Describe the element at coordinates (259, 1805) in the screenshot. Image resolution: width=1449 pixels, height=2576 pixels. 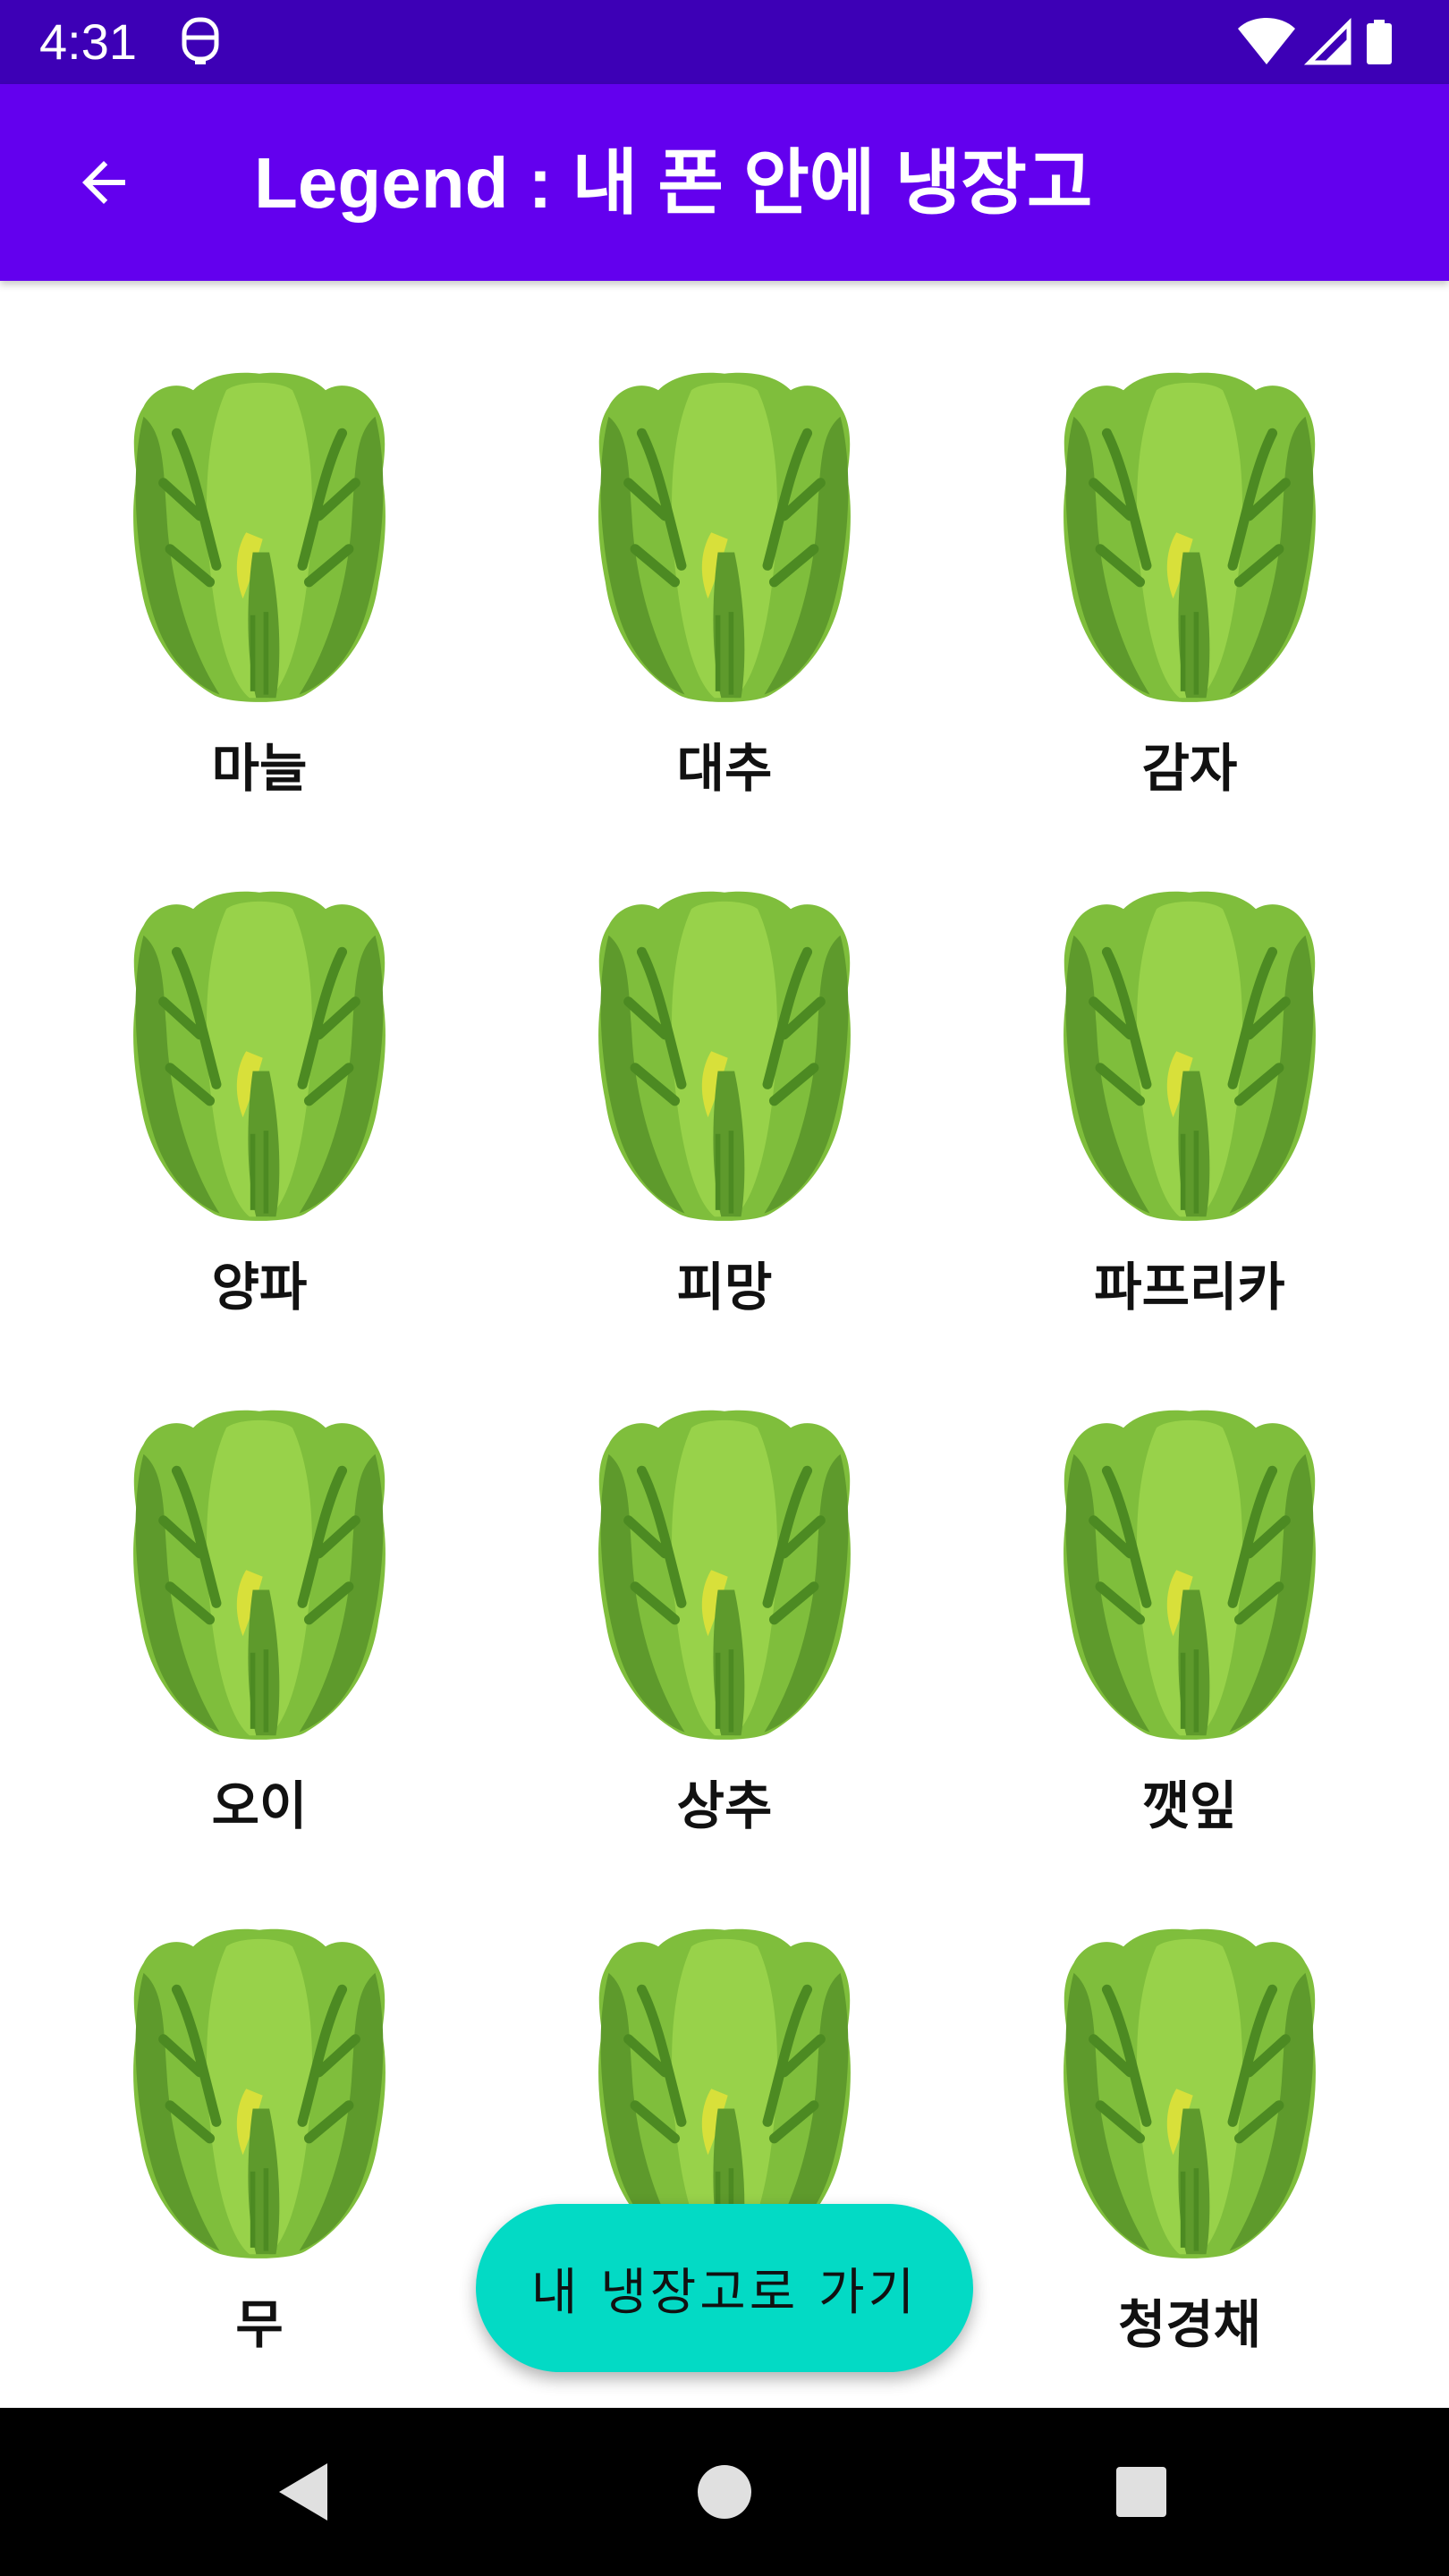
I see `item-label: 오이` at that location.